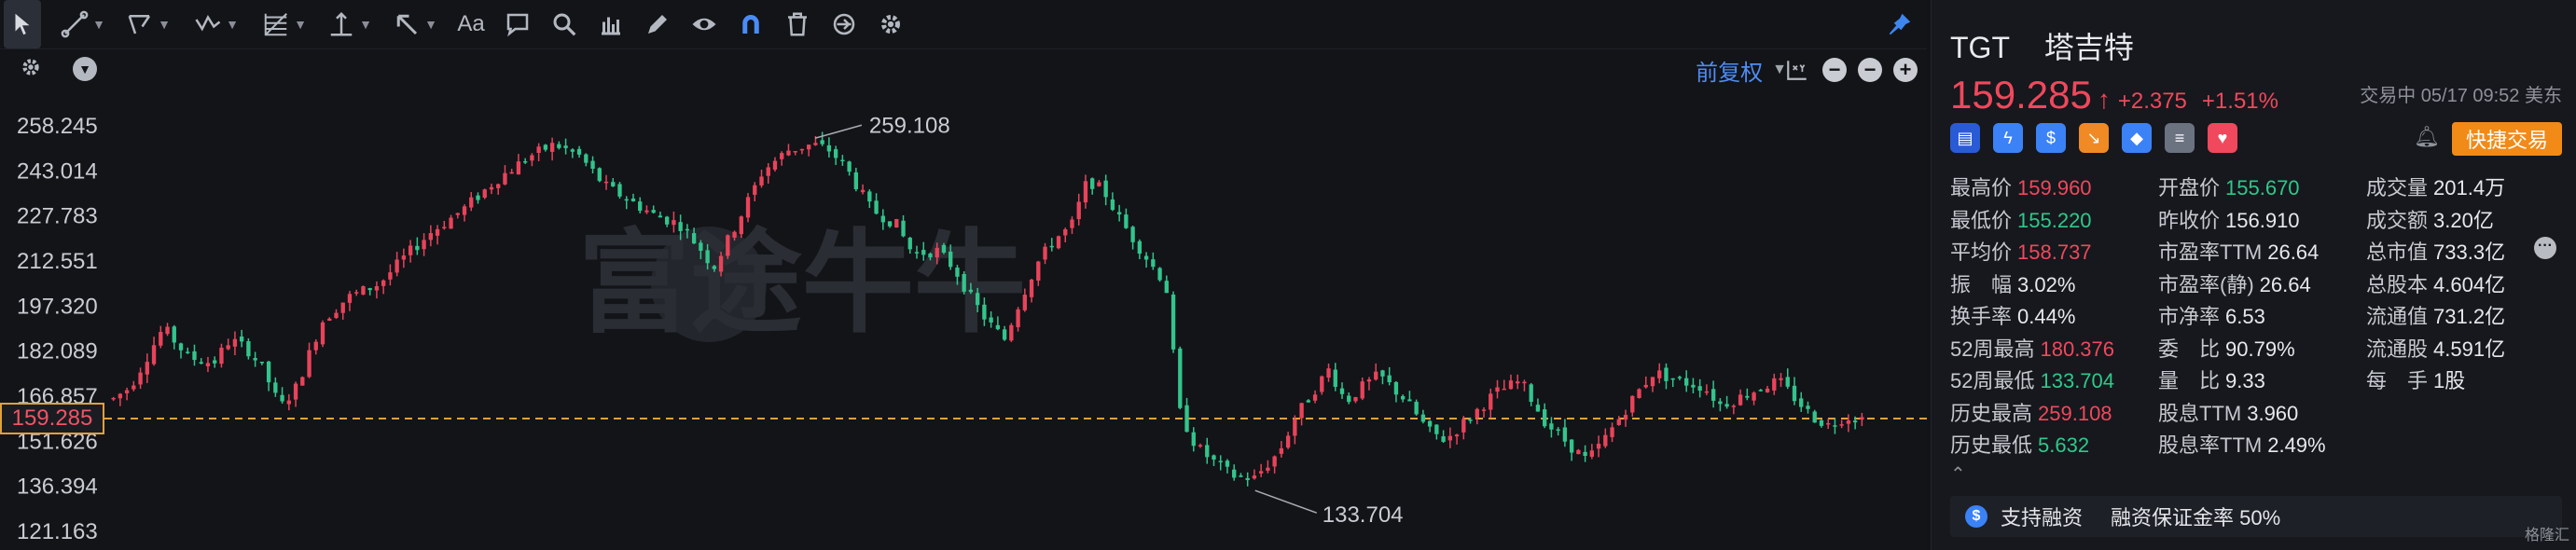 The image size is (2576, 550). Describe the element at coordinates (349, 24) in the screenshot. I see `horizontal-line-tool: ▼` at that location.